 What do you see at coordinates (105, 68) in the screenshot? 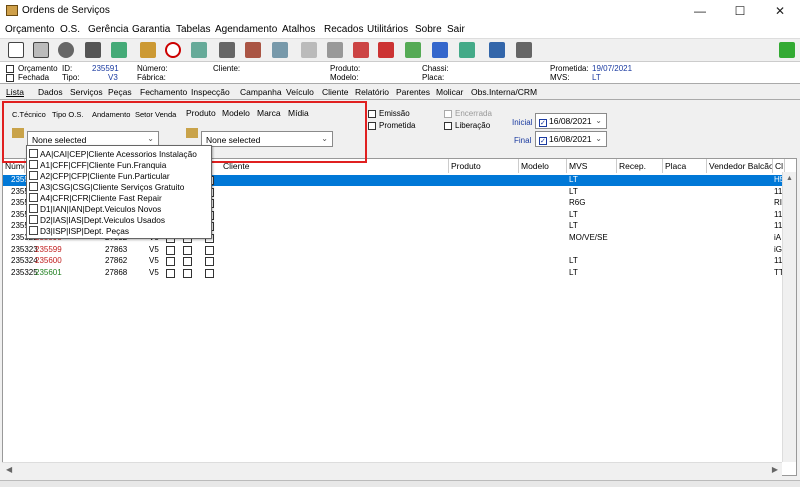
I see `id-value: 235591` at bounding box center [105, 68].